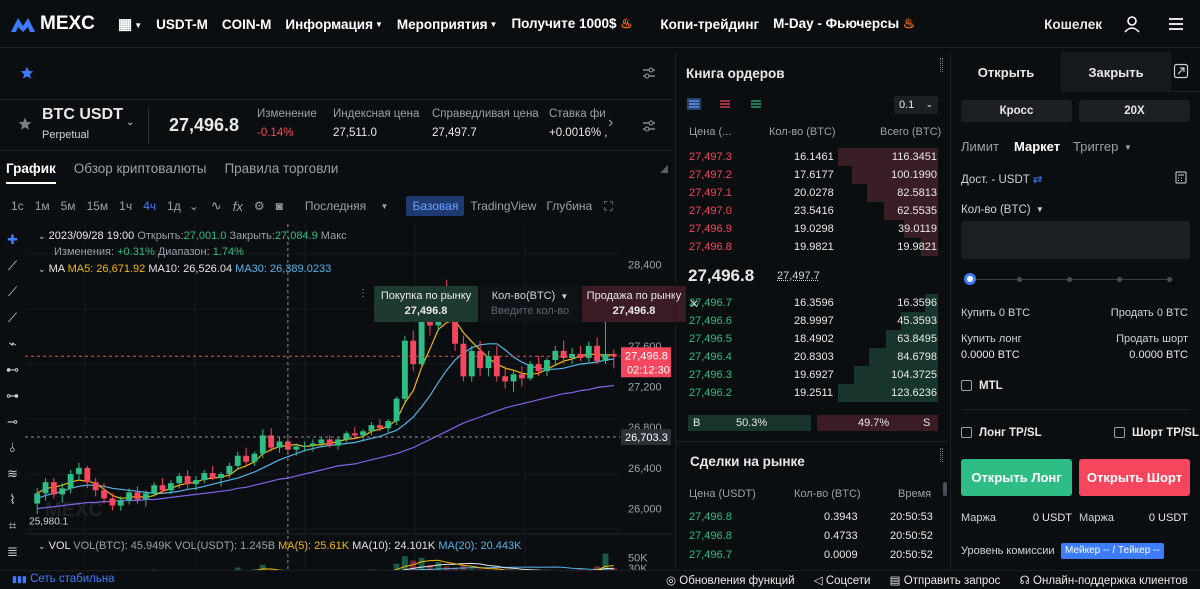 The height and width of the screenshot is (589, 1200). What do you see at coordinates (25, 124) in the screenshot?
I see `star-outline-icon` at bounding box center [25, 124].